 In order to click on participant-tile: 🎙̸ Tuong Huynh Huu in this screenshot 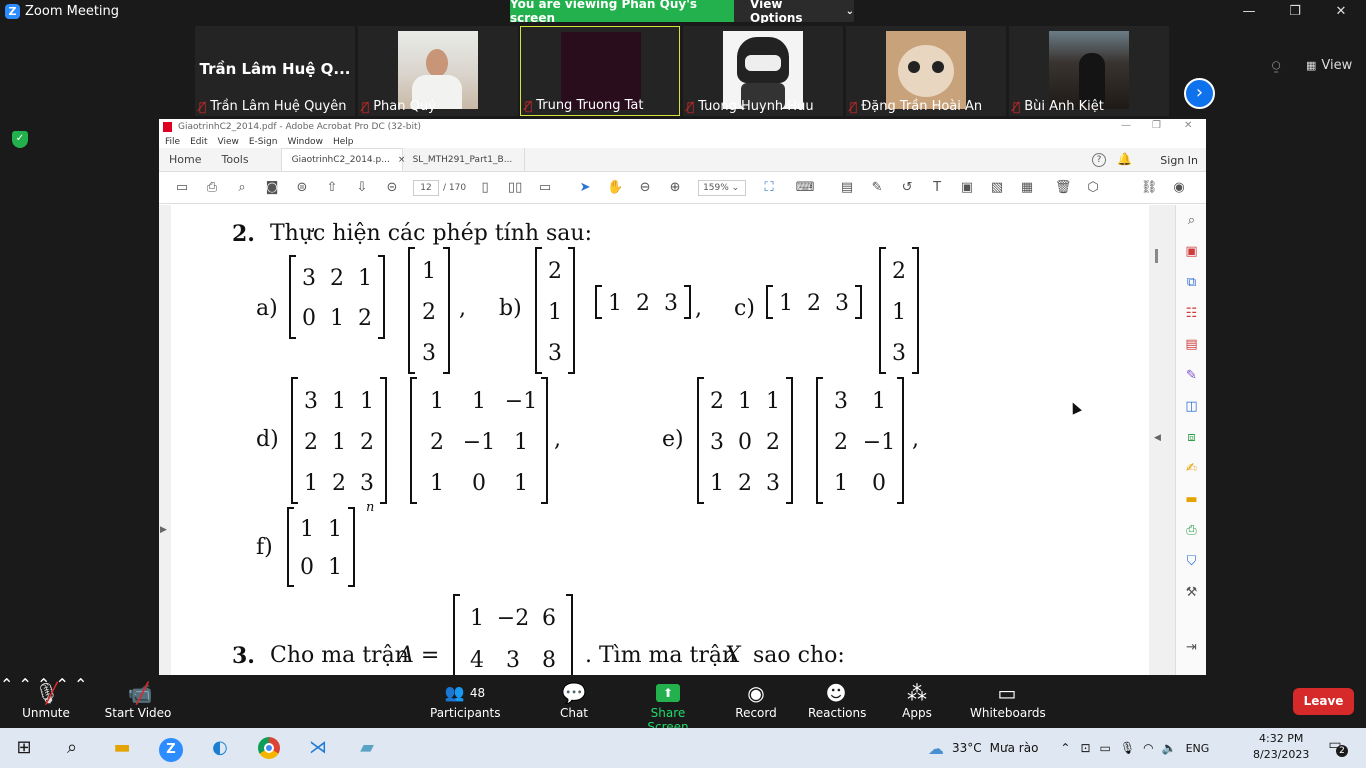, I will do `click(763, 71)`.